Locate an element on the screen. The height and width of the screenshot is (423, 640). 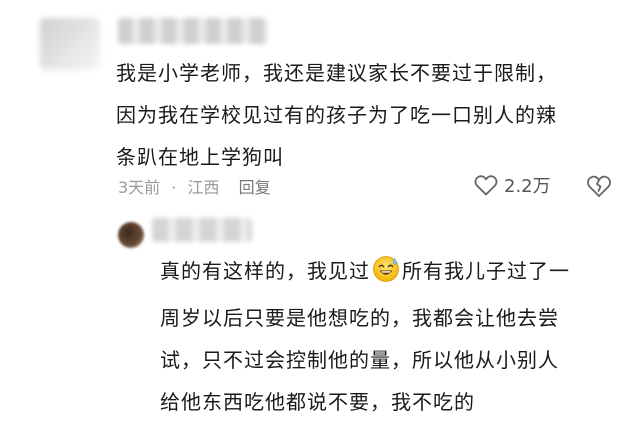
reply-line: 给他东西吃他都说不要，我不吃的 is located at coordinates (317, 402).